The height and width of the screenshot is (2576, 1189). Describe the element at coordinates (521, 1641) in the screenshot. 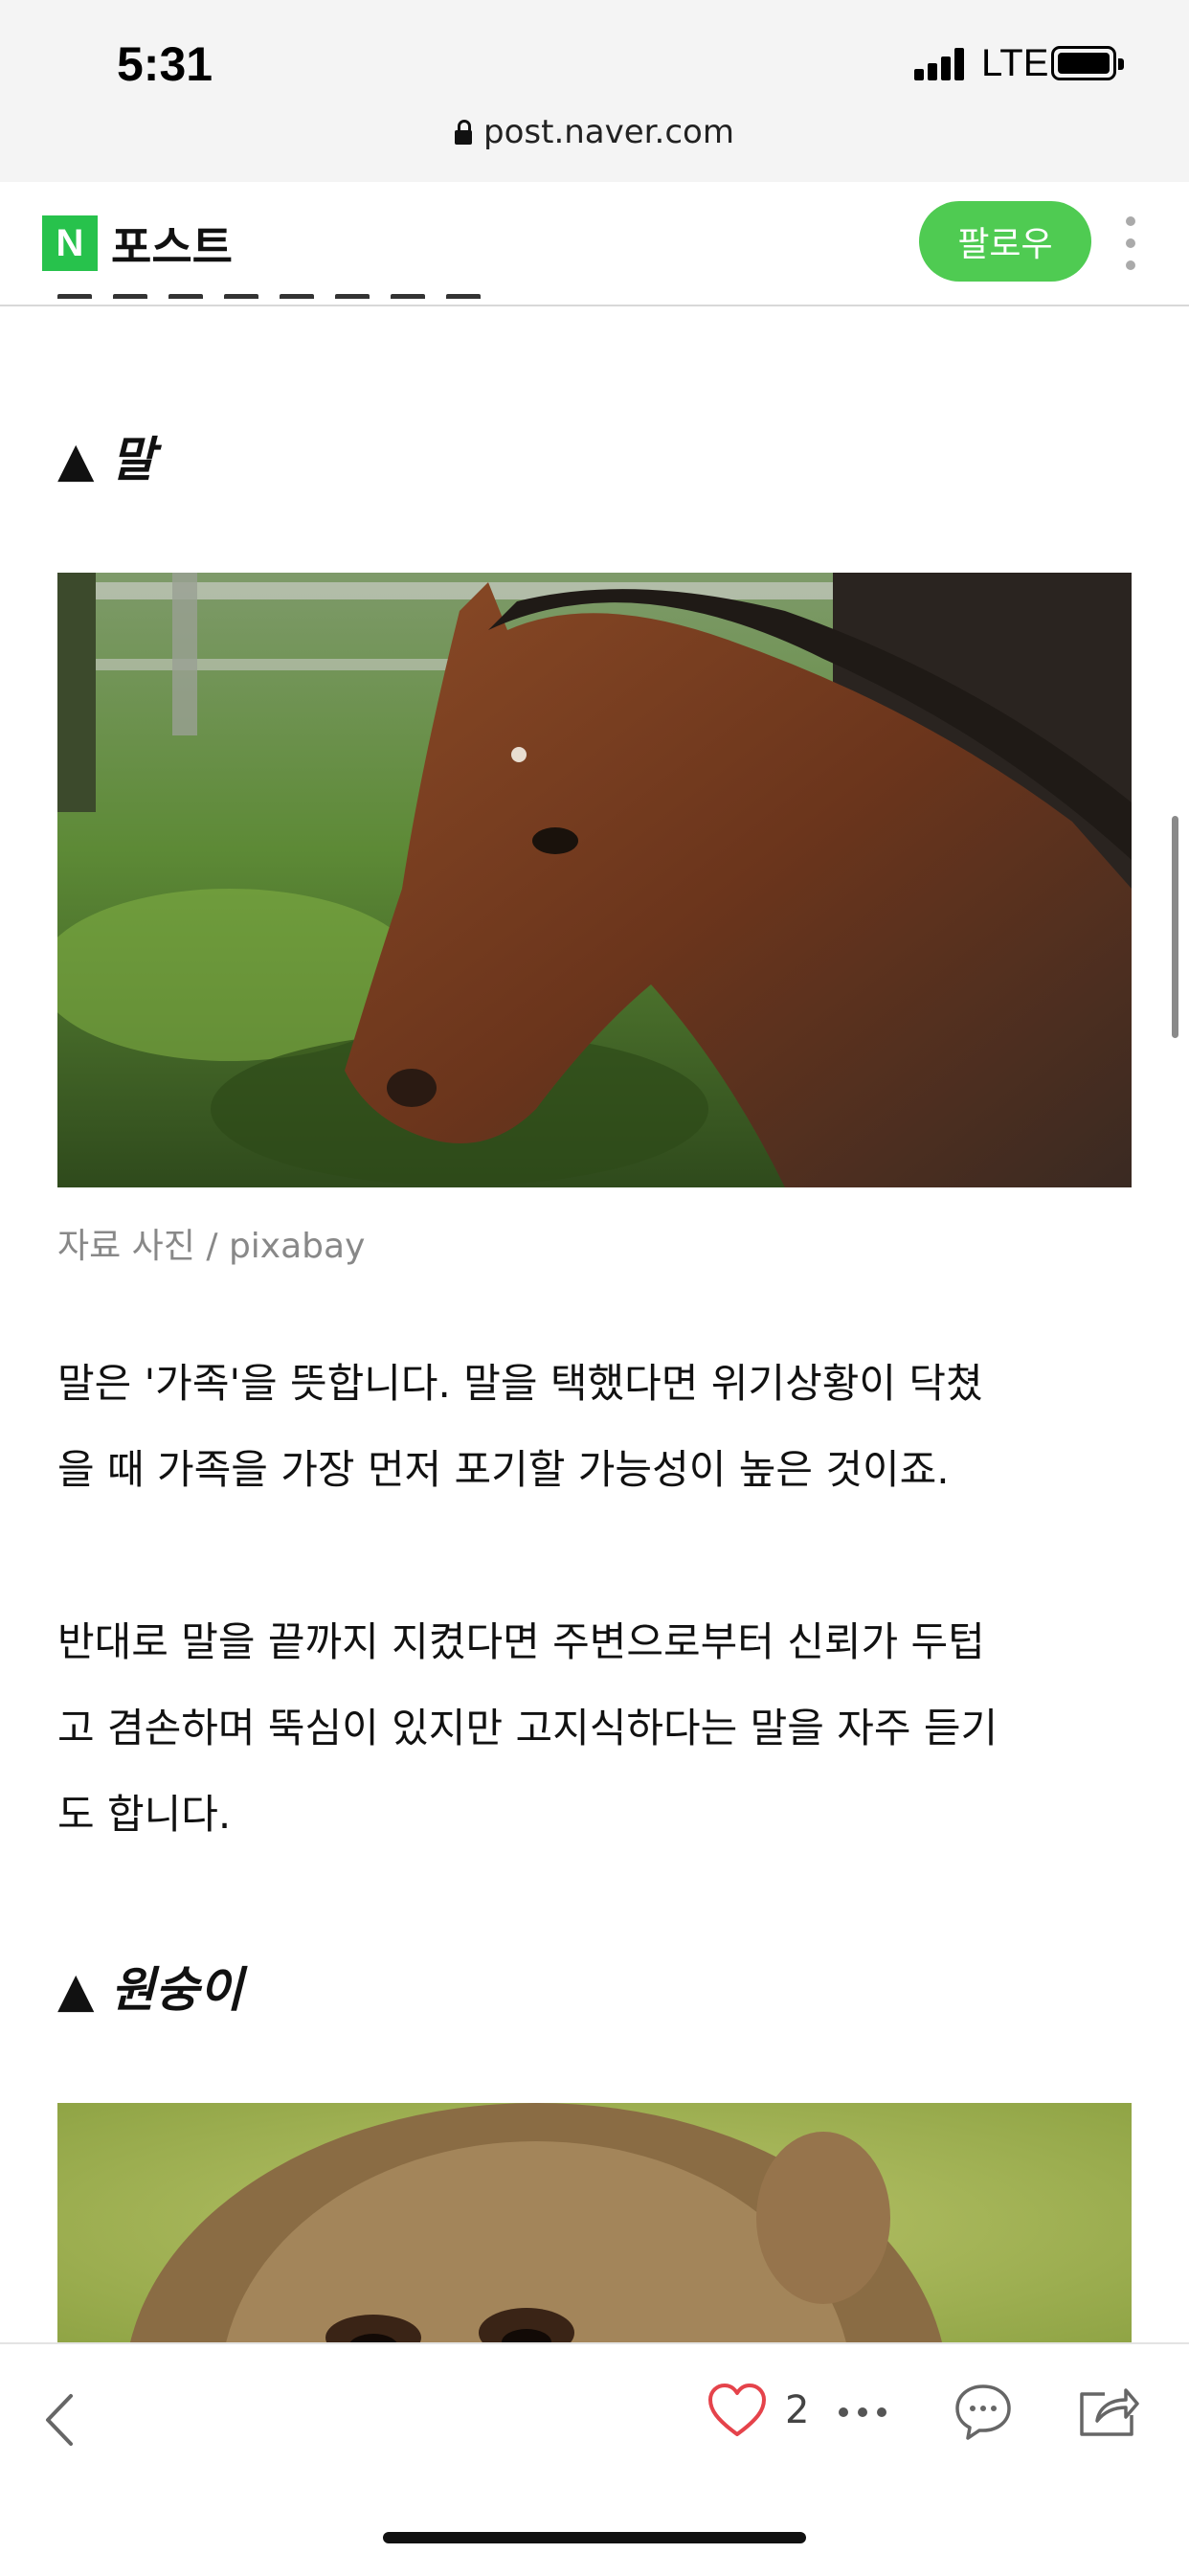

I see `paragraph-line: 반대로 말을 끝까지 지켰다면 주변으로부터 신뢰가 두텁` at that location.